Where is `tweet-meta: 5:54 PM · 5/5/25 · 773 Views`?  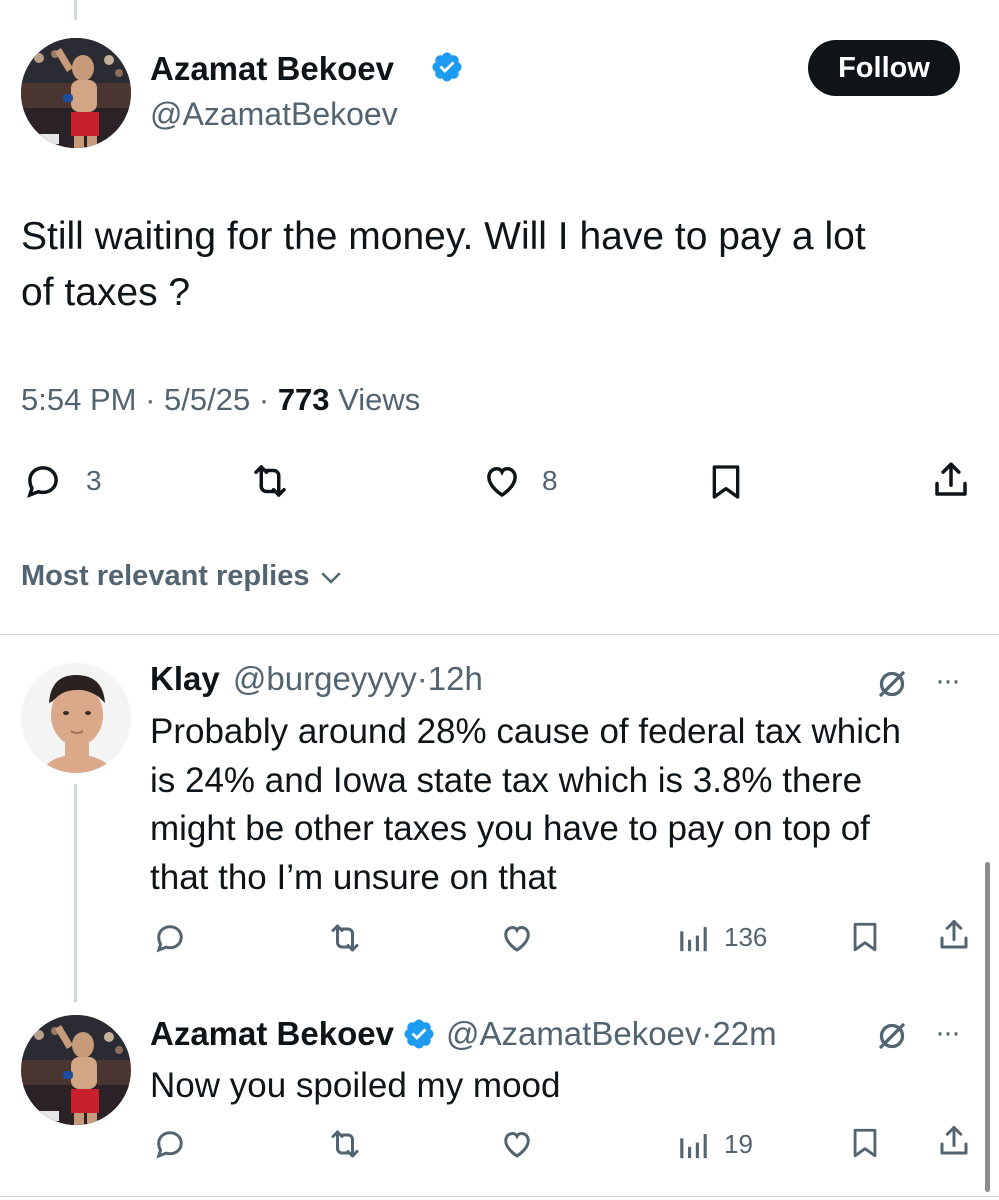
tweet-meta: 5:54 PM · 5/5/25 · 773 Views is located at coordinates (220, 400).